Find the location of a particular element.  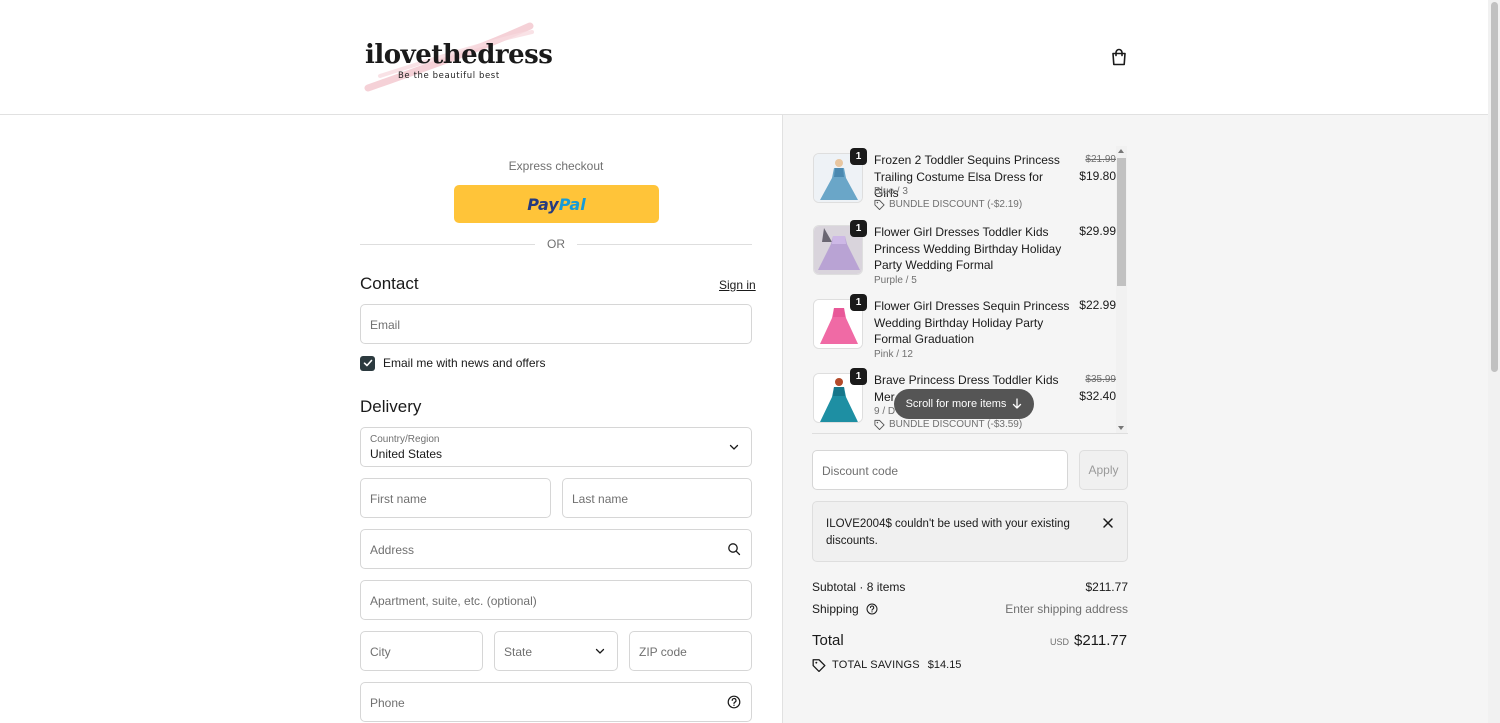

state-select: State is located at coordinates (556, 651).